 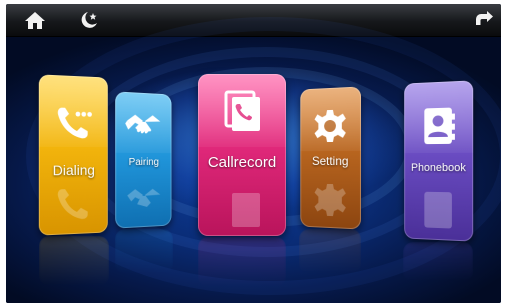 I want to click on app-card-pairing: Pairing, so click(x=143, y=159).